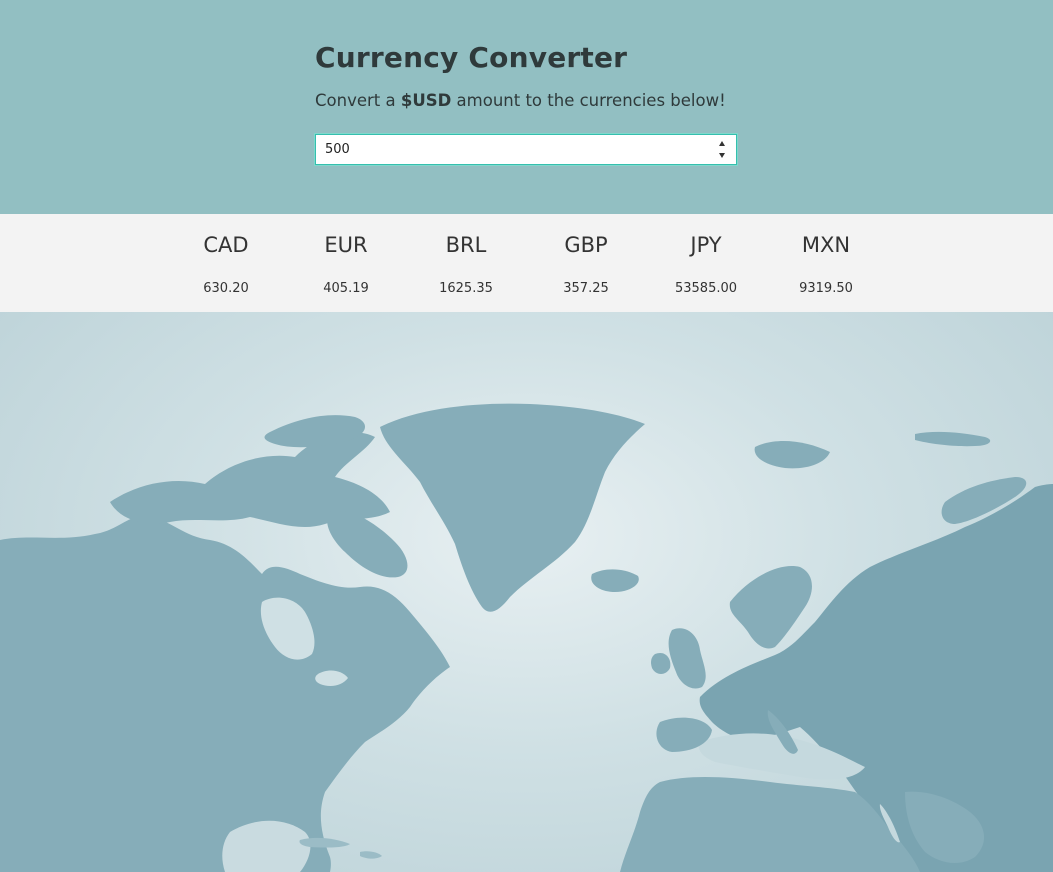 The image size is (1053, 872). I want to click on rate-value: 357.25, so click(586, 288).